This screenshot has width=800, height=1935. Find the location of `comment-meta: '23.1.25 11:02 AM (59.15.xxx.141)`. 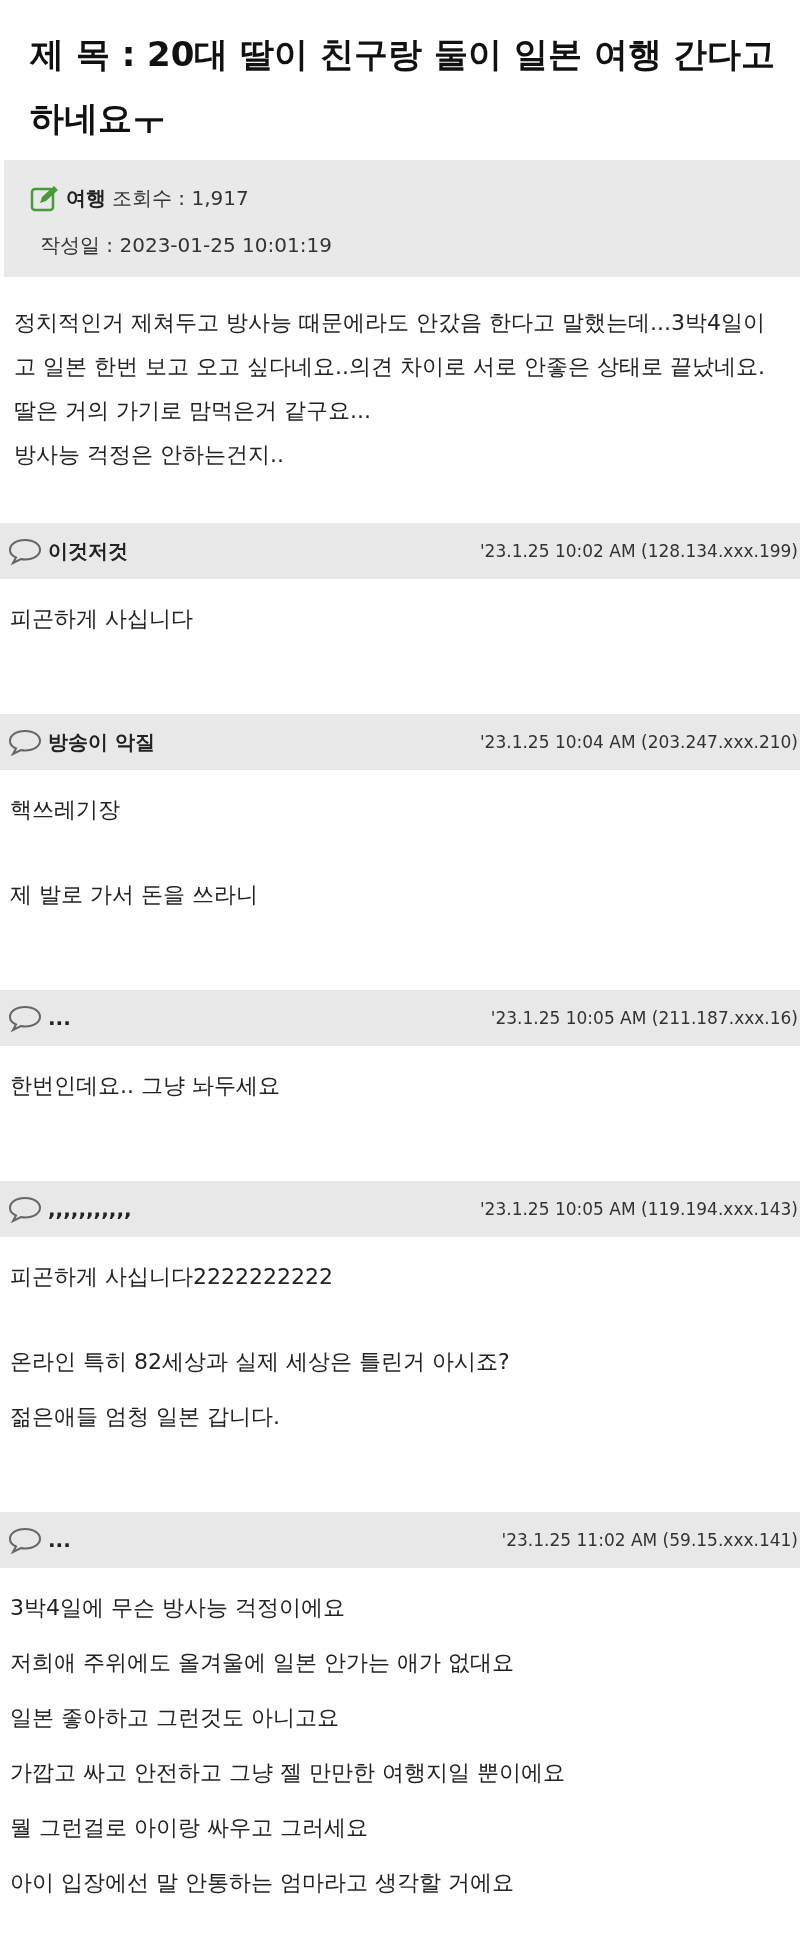

comment-meta: '23.1.25 11:02 AM (59.15.xxx.141) is located at coordinates (649, 1540).